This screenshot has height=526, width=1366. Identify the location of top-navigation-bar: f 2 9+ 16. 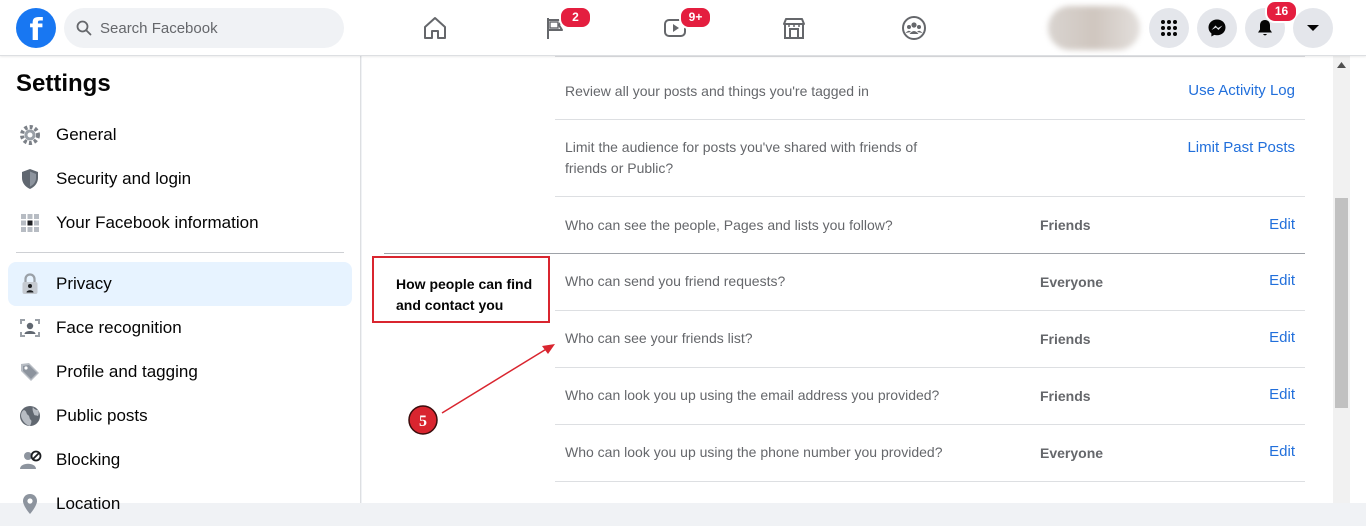
(683, 28).